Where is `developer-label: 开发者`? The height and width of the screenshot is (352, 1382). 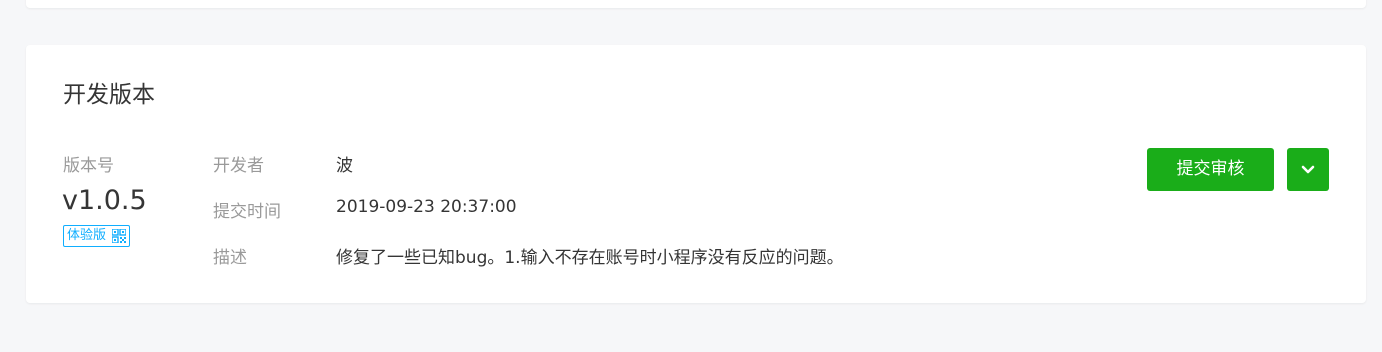
developer-label: 开发者 is located at coordinates (238, 166).